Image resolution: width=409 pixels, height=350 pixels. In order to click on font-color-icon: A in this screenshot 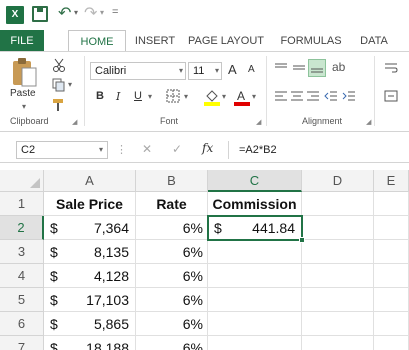, I will do `click(242, 97)`.